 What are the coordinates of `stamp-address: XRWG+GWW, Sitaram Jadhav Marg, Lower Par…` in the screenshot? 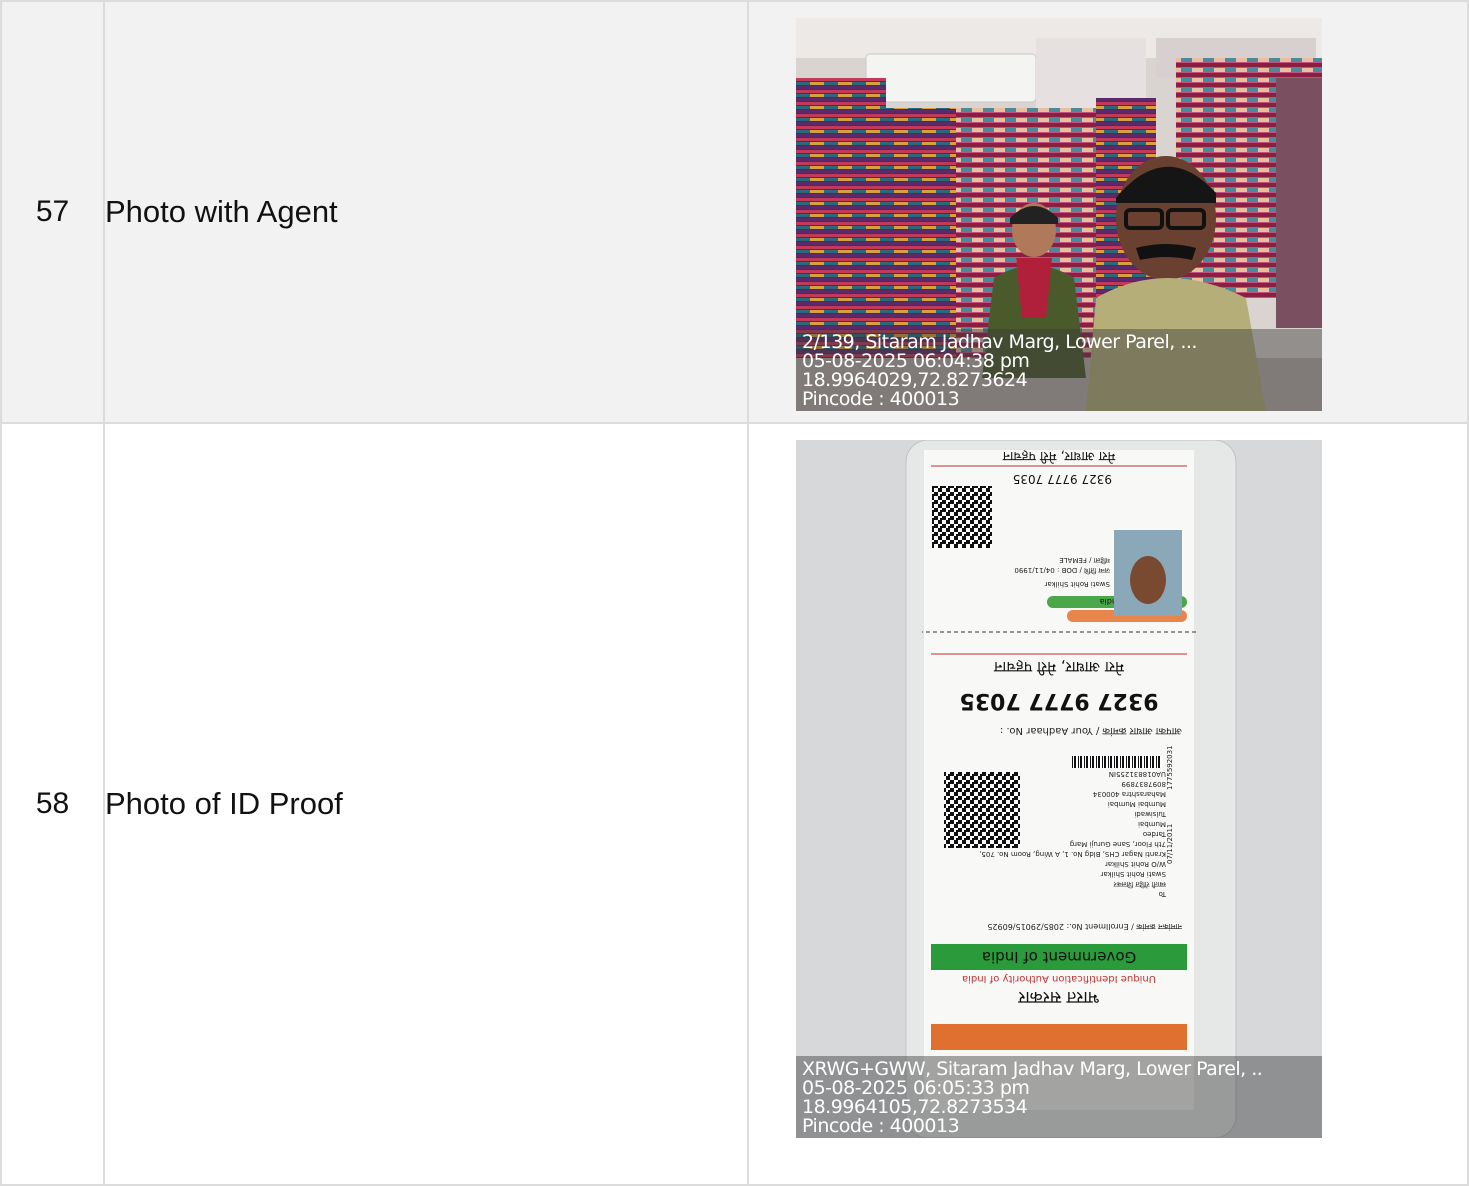 It's located at (1032, 1069).